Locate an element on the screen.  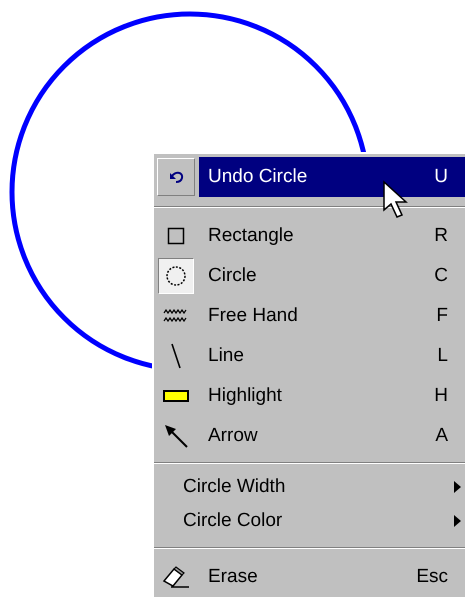
zigzag-icon is located at coordinates (176, 316).